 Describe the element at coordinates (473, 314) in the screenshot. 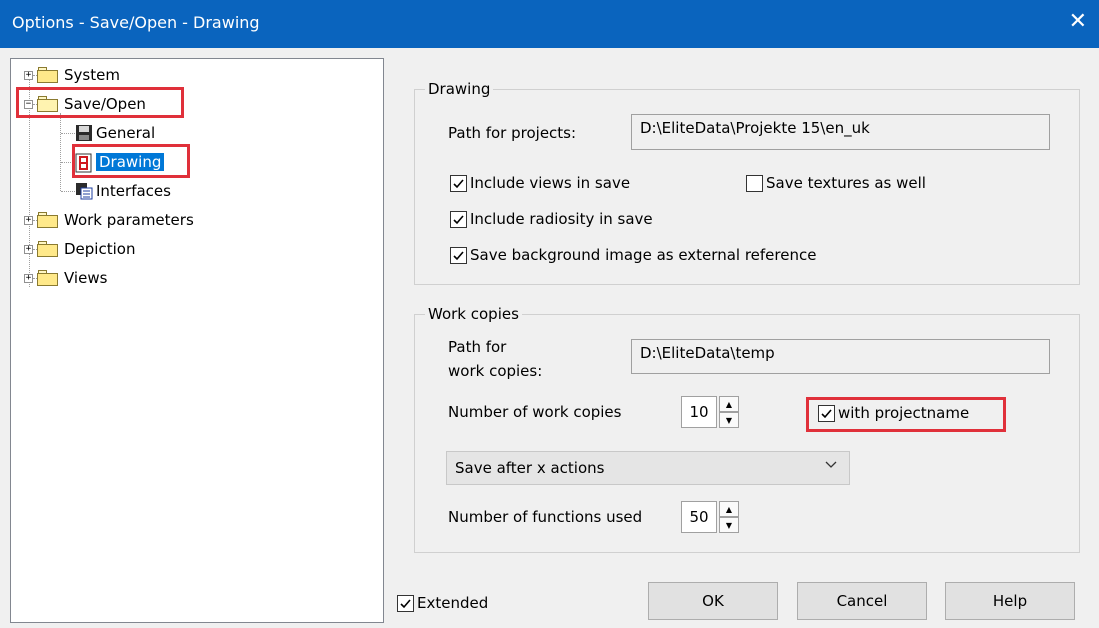

I see `work-copies-group-title: Work copies` at that location.